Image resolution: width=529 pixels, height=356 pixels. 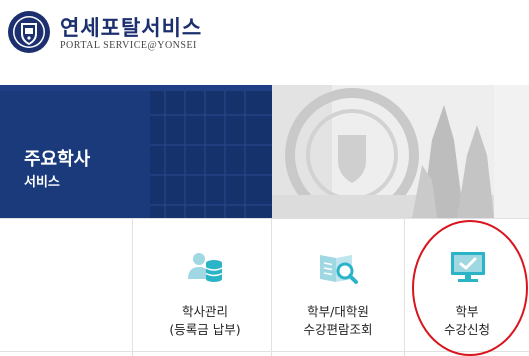 I want to click on portal-title: 연세포탈서비스, so click(x=131, y=28).